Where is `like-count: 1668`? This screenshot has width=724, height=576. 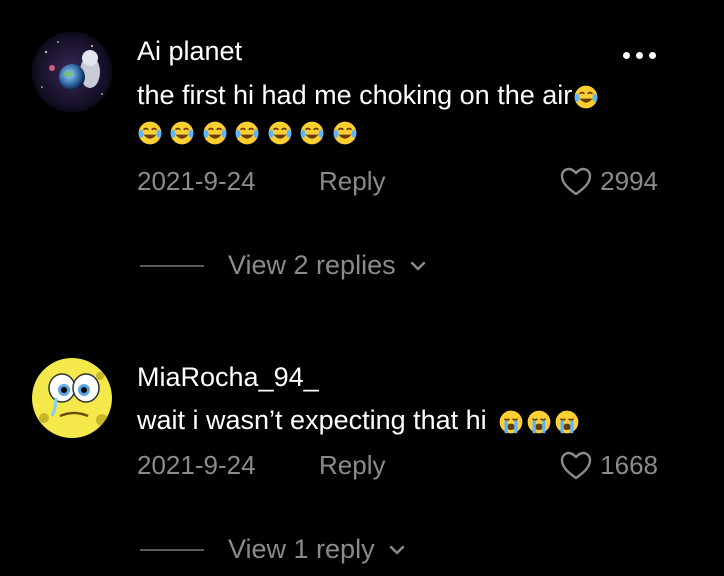 like-count: 1668 is located at coordinates (629, 465).